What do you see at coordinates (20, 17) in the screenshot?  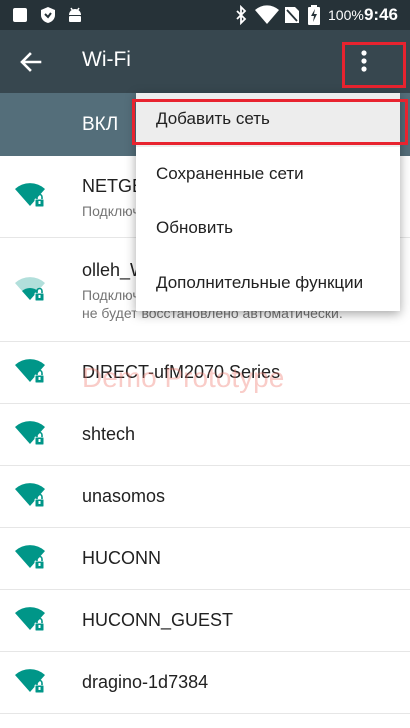 I see `notification-icon` at bounding box center [20, 17].